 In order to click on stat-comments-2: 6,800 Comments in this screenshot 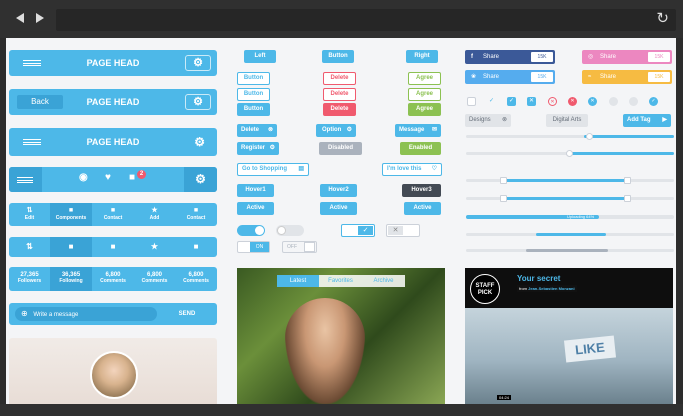, I will do `click(154, 279)`.